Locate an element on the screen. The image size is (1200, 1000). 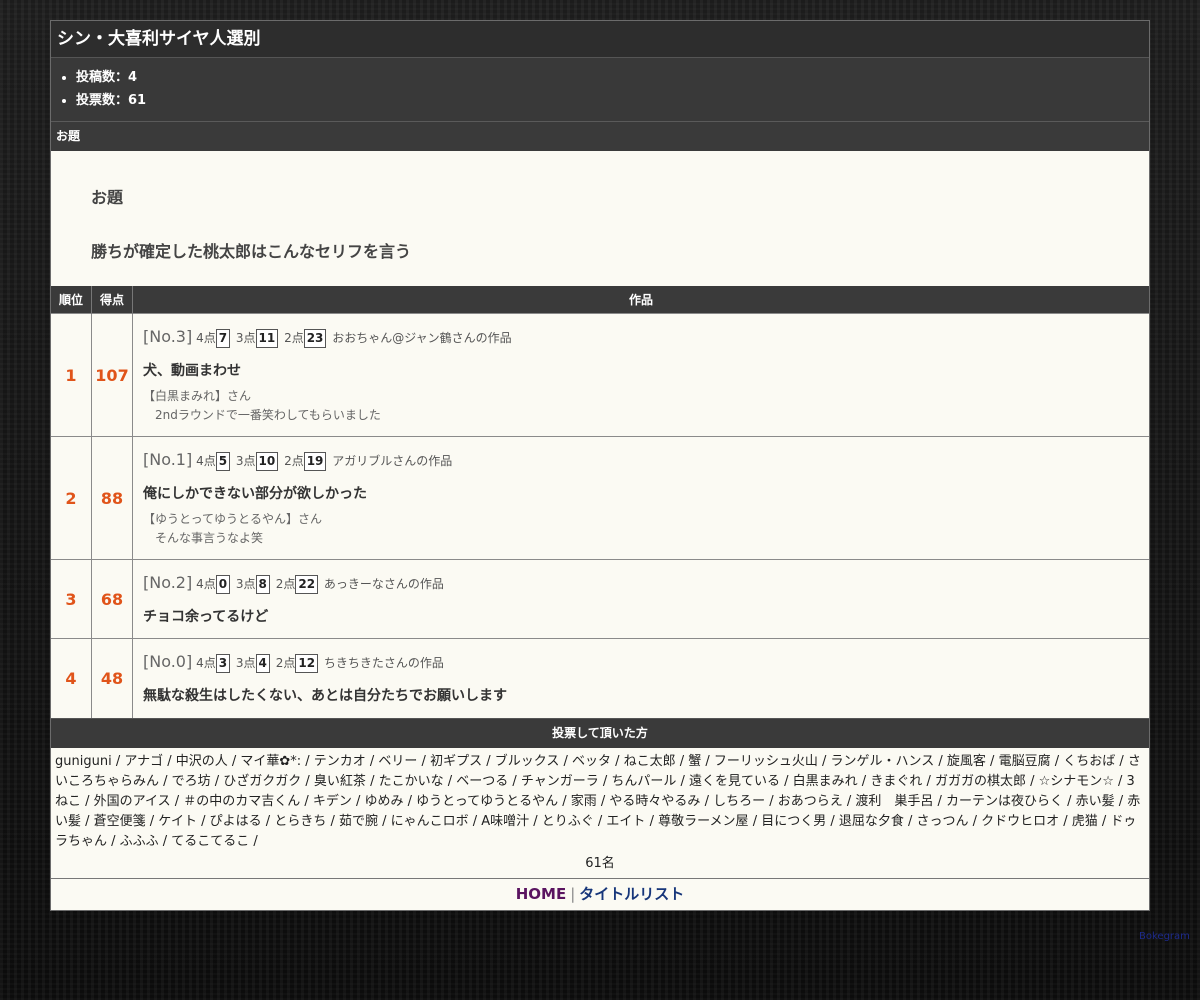
comment-user: 【ゆうとってゆうとるやん】さん is located at coordinates (233, 519).